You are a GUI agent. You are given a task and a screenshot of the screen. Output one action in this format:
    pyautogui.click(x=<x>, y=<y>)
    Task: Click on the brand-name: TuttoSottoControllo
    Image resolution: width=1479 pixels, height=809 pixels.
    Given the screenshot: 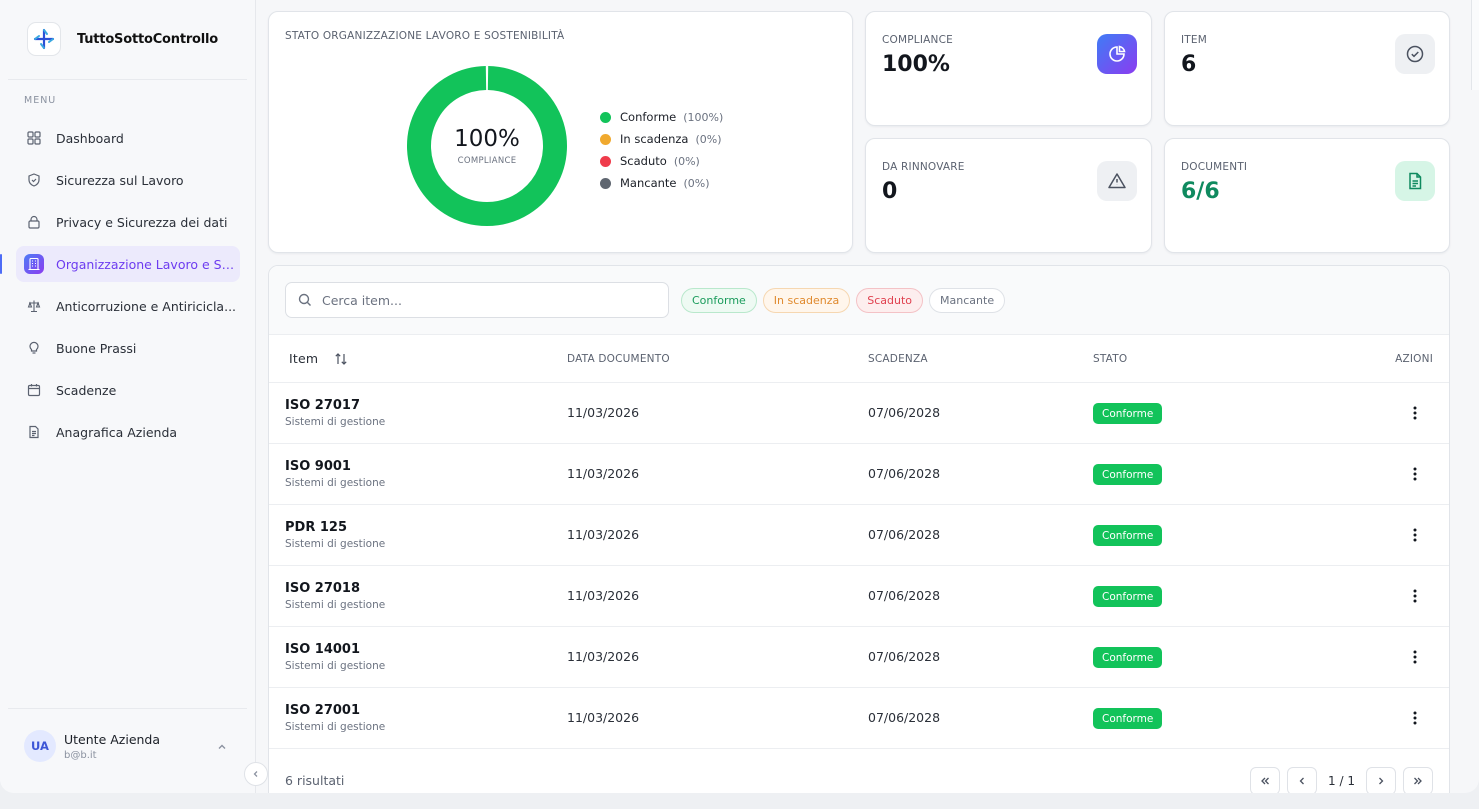 What is the action you would take?
    pyautogui.click(x=148, y=39)
    